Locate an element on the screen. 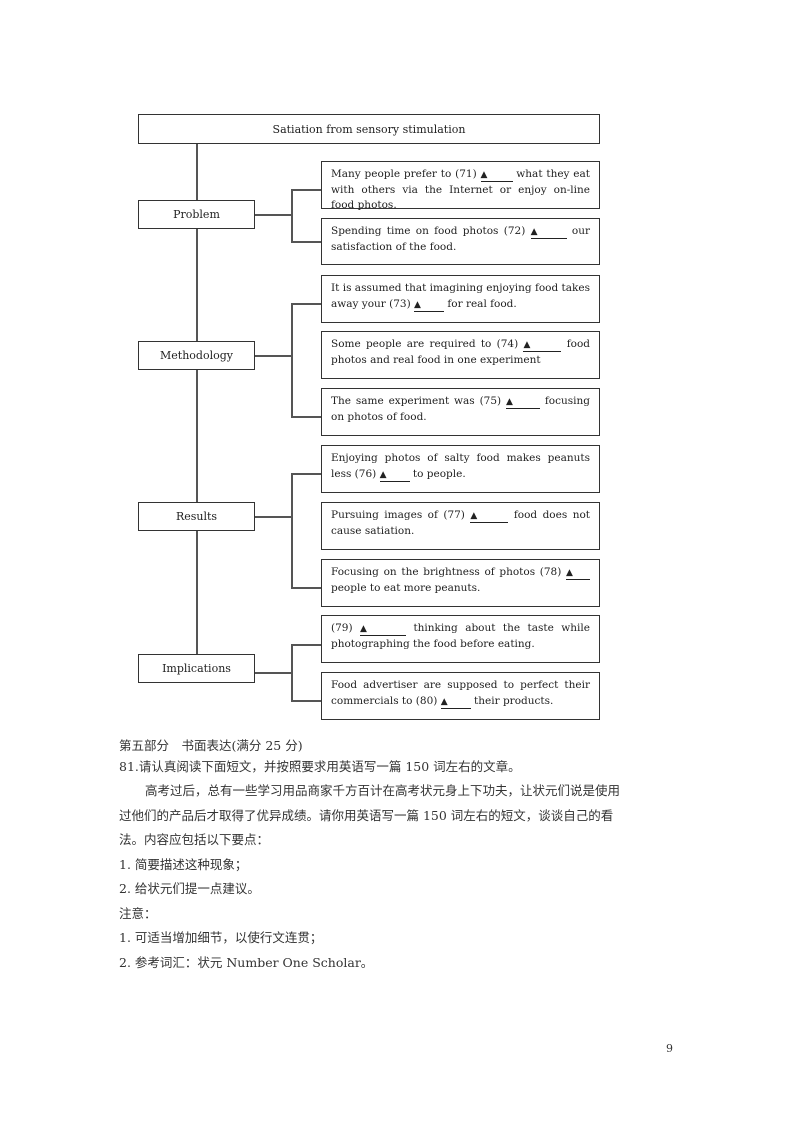 This screenshot has height=1123, width=794. item-text: for real food. is located at coordinates (480, 303).